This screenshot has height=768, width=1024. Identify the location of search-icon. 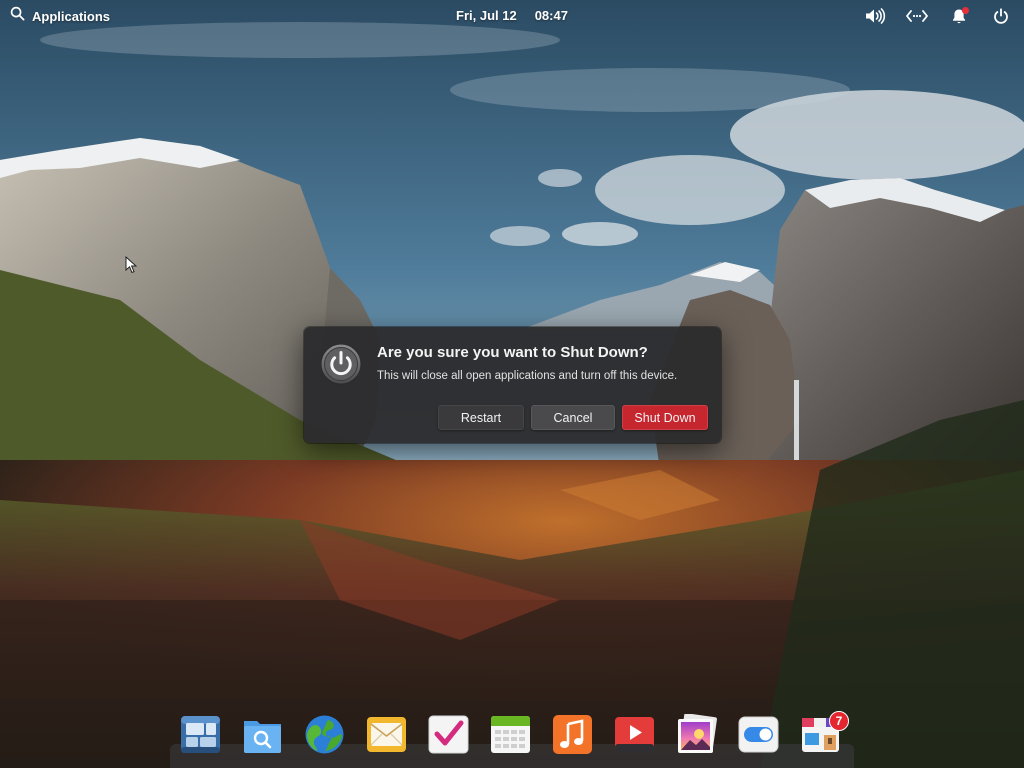
(17, 16).